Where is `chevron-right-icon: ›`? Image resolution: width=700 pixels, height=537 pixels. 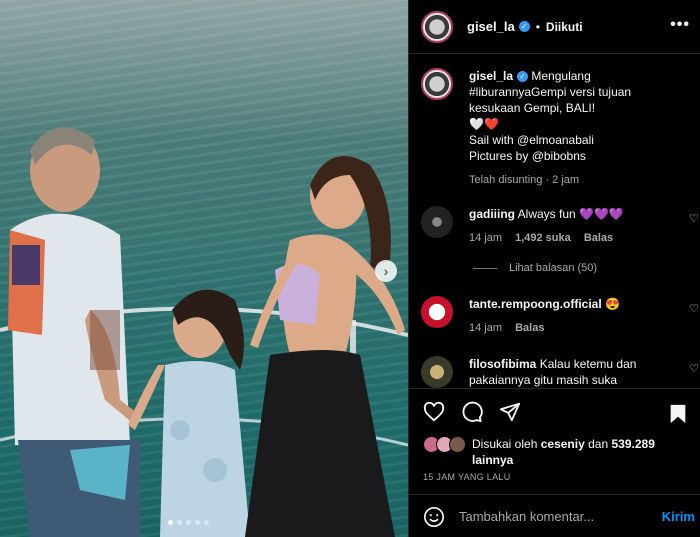 chevron-right-icon: › is located at coordinates (386, 271).